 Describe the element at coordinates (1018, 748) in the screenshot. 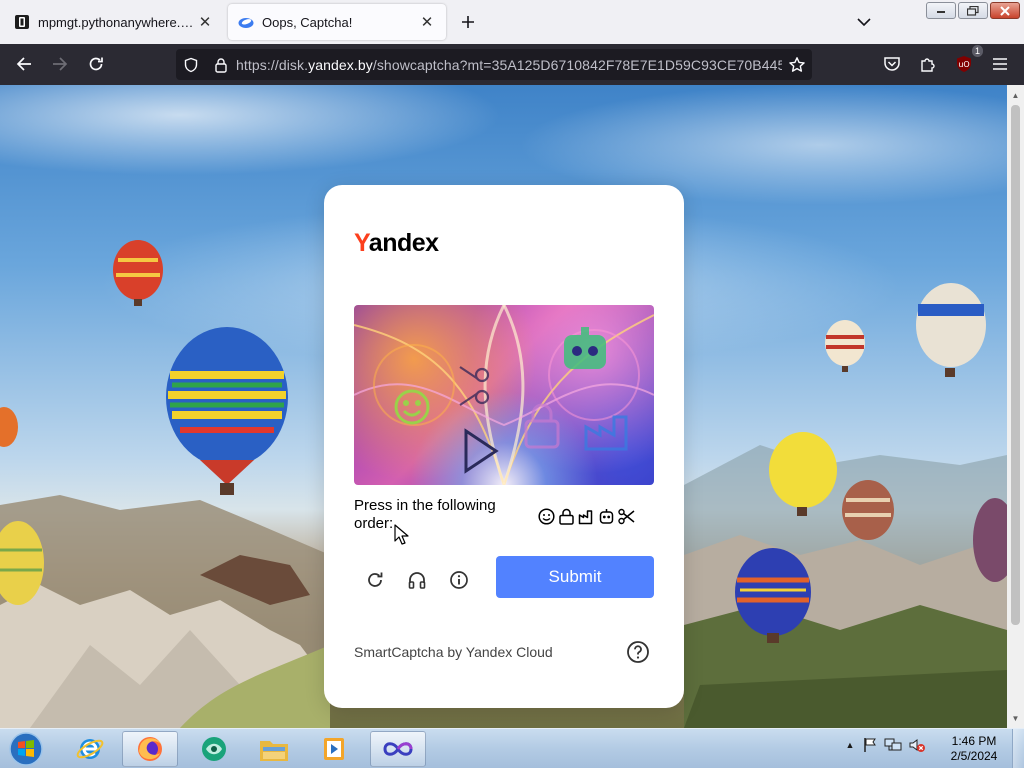

I see `show-desktop-button` at that location.